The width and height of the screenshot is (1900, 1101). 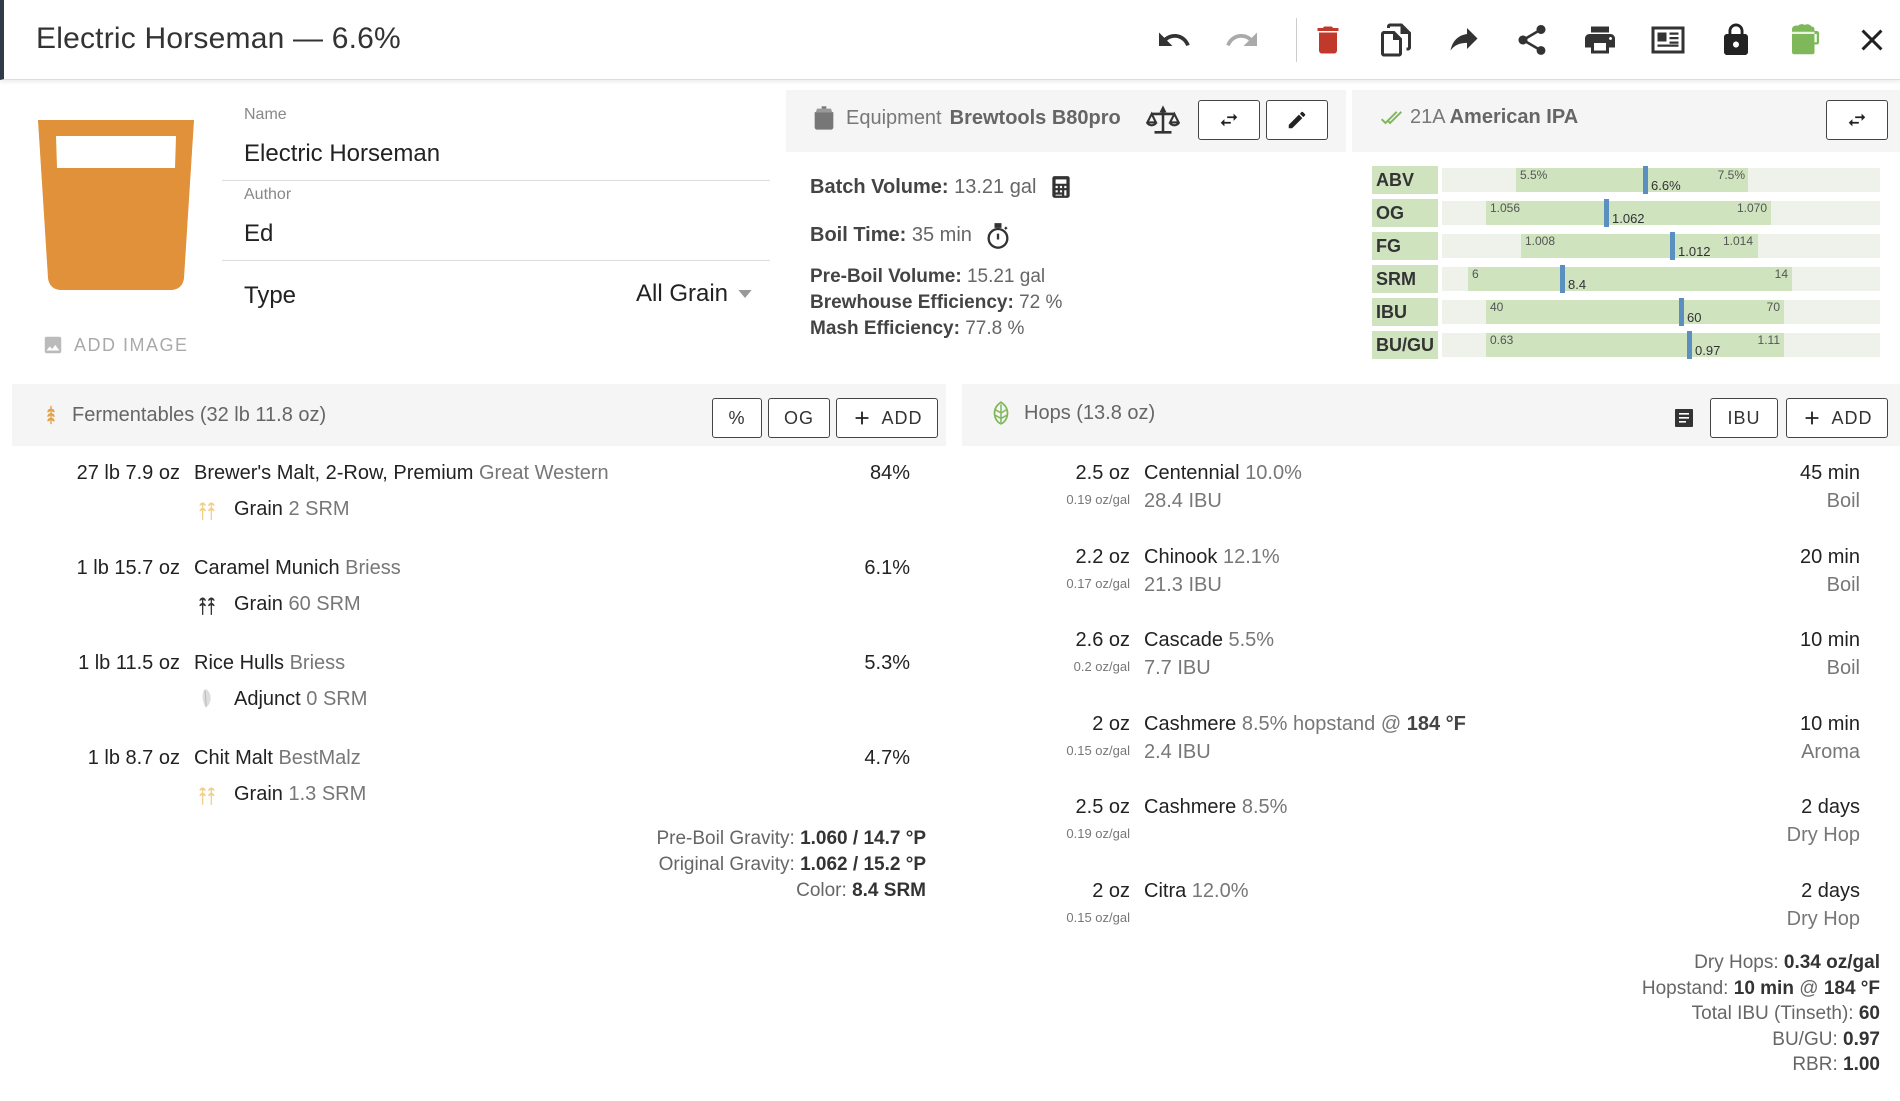 I want to click on bugu-label: BU/GU:, so click(x=1805, y=1039).